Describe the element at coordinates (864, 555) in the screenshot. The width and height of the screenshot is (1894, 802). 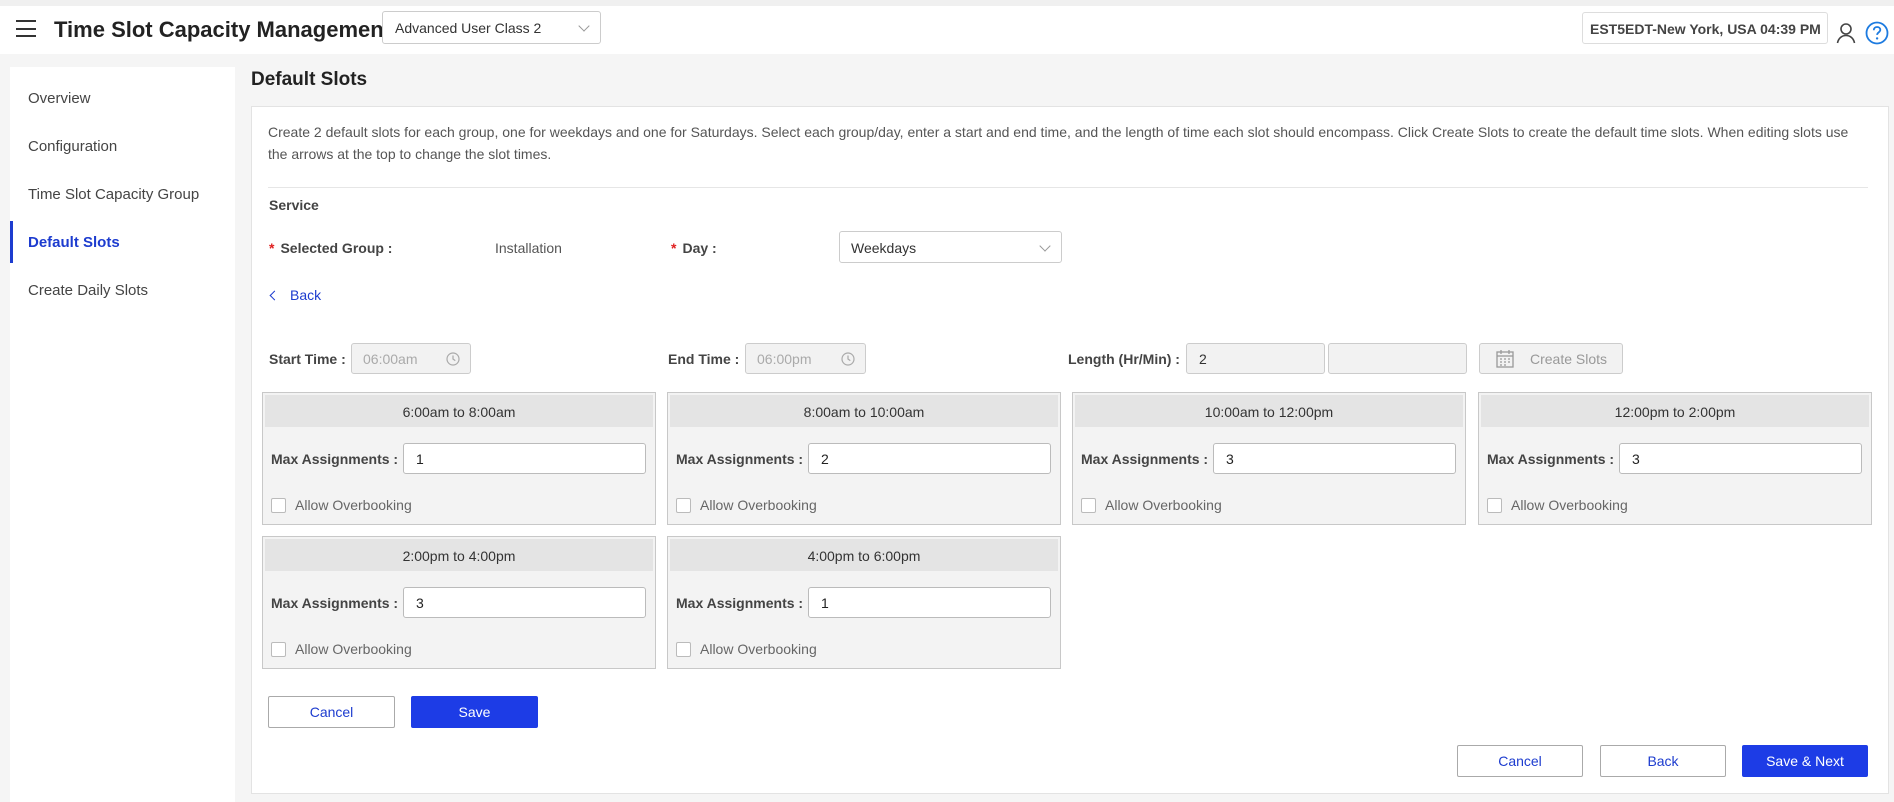
I see `slot-time-range: 4:00pm to 6:00pm` at that location.